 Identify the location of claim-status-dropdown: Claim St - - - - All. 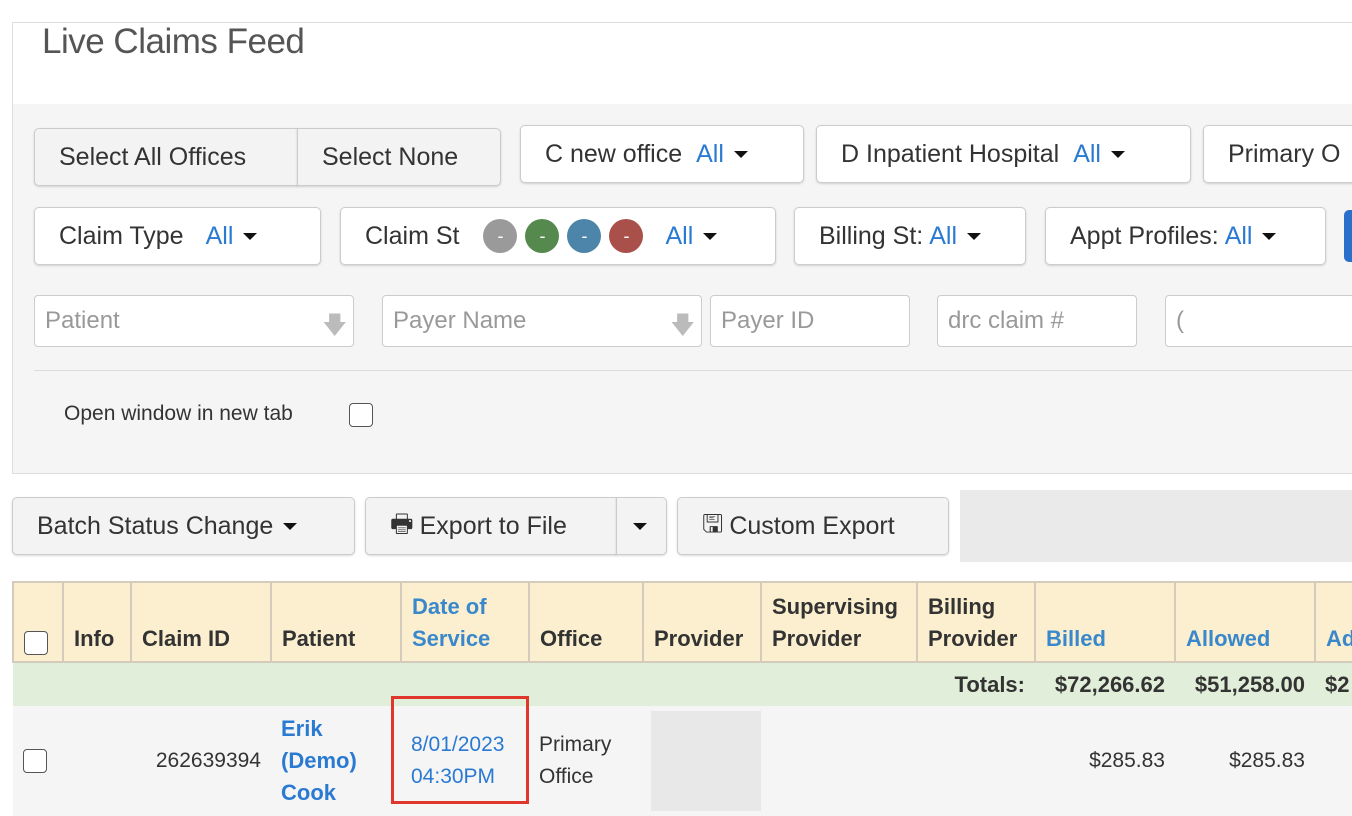
(558, 236).